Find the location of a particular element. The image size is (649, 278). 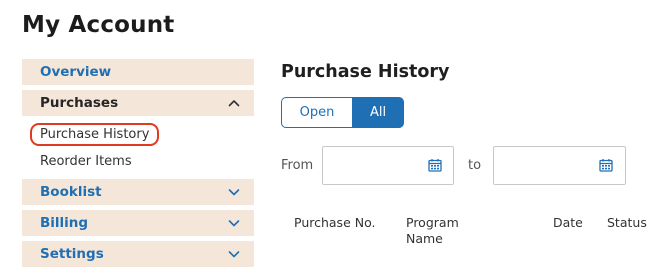

sidebar-item-billing: Billing is located at coordinates (138, 223).